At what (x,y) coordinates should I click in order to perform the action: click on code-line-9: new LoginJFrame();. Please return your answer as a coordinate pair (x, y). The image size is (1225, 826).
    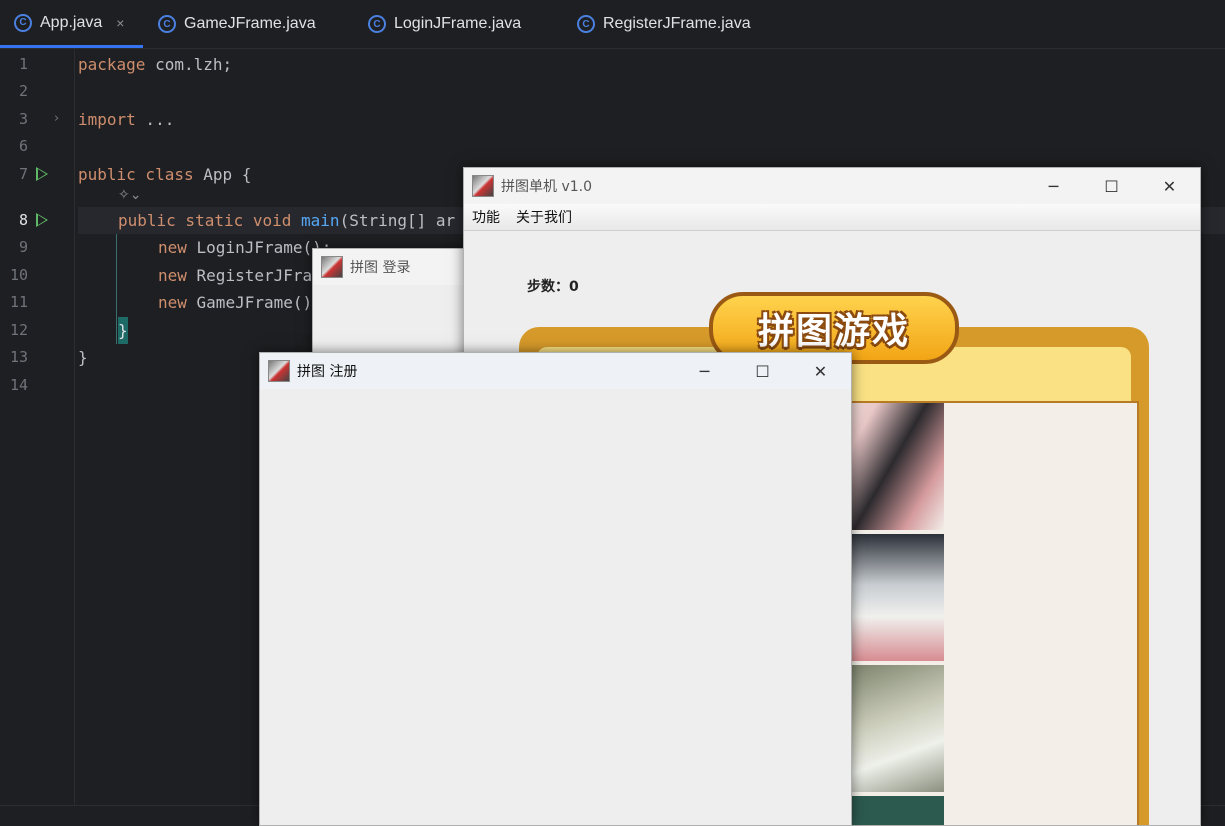
    Looking at the image, I should click on (245, 247).